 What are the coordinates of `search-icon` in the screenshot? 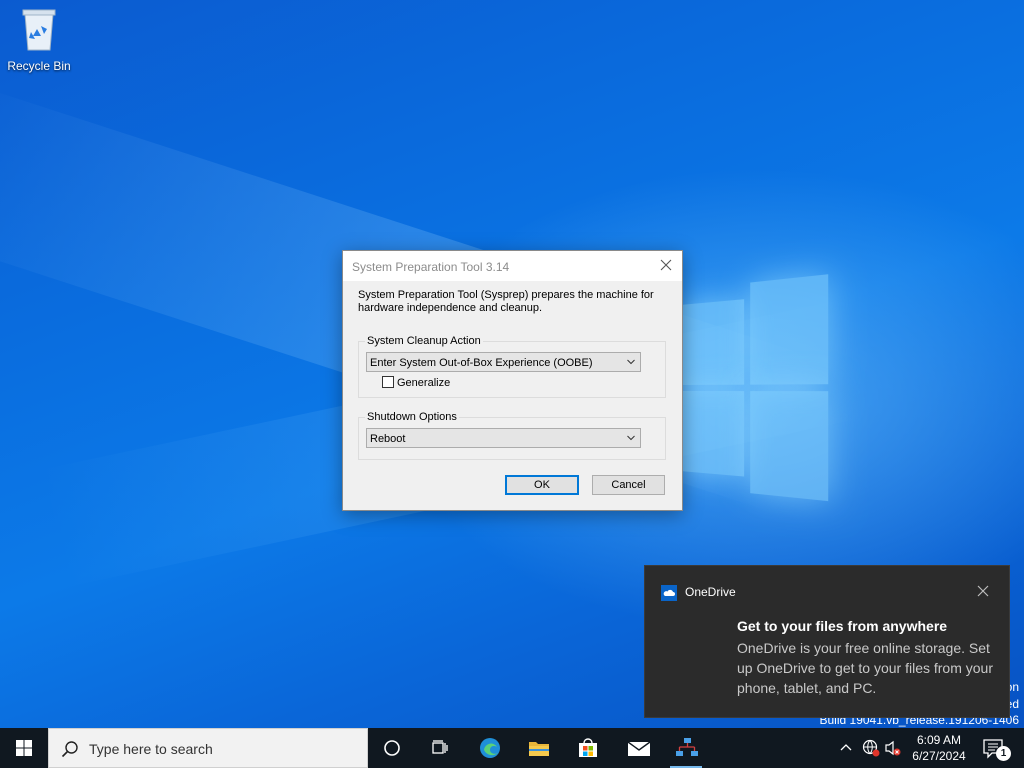 It's located at (69, 749).